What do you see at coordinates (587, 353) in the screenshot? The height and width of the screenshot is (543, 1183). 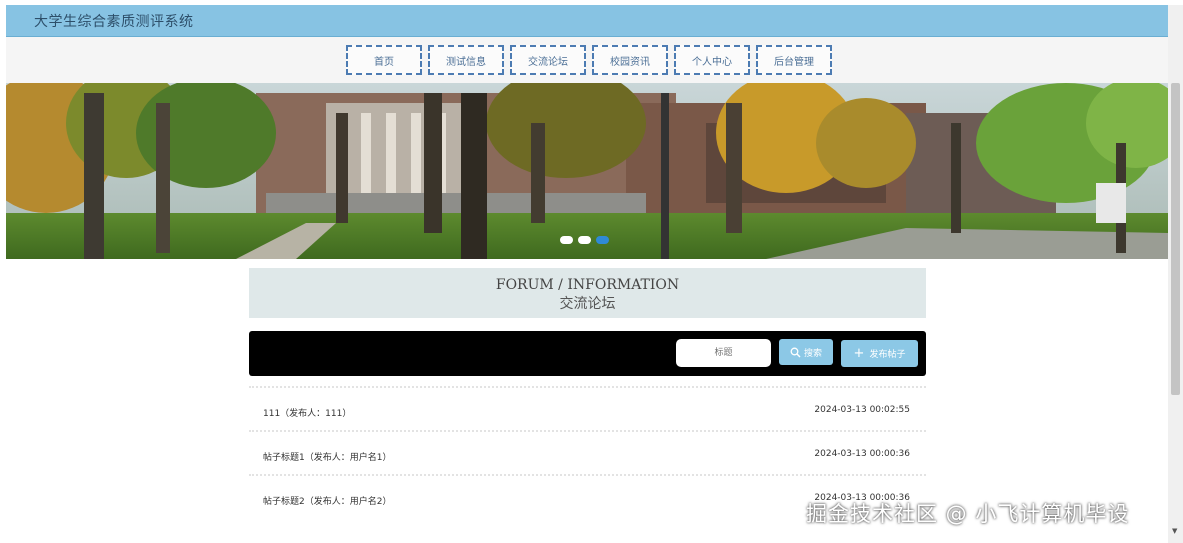 I see `forum-search-bar: 搜索 + 发布帖子` at bounding box center [587, 353].